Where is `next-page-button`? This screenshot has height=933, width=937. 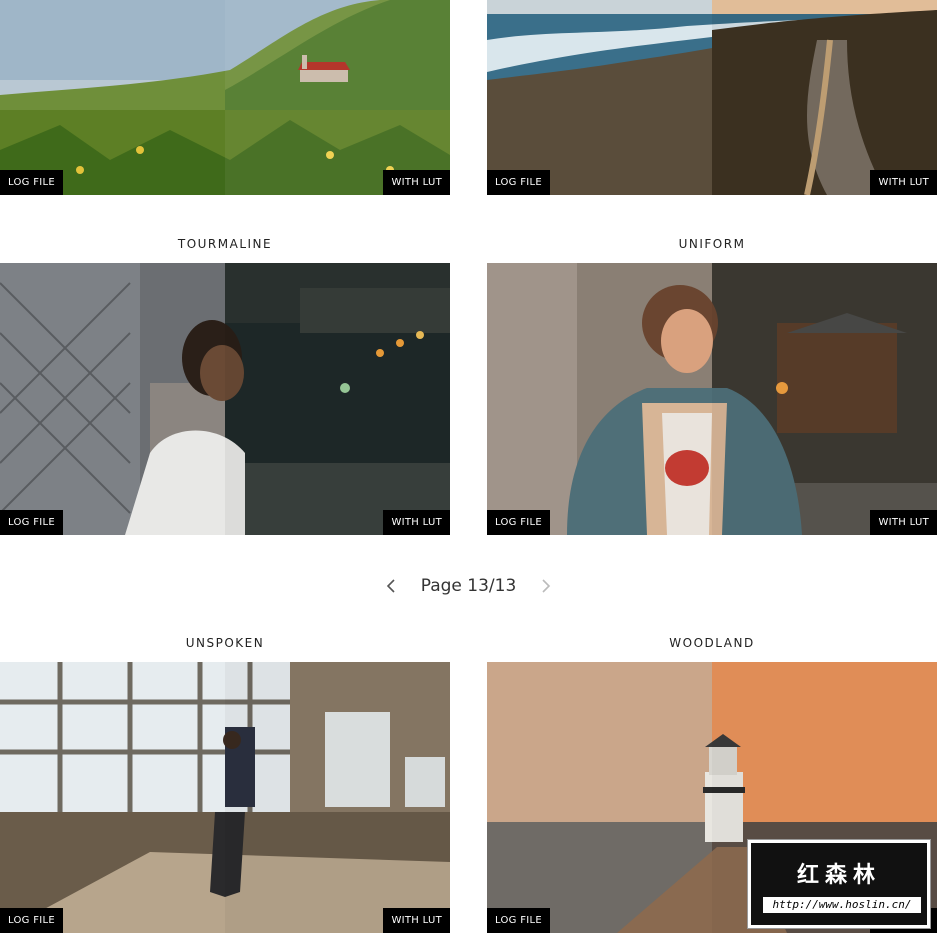
next-page-button is located at coordinates (546, 586).